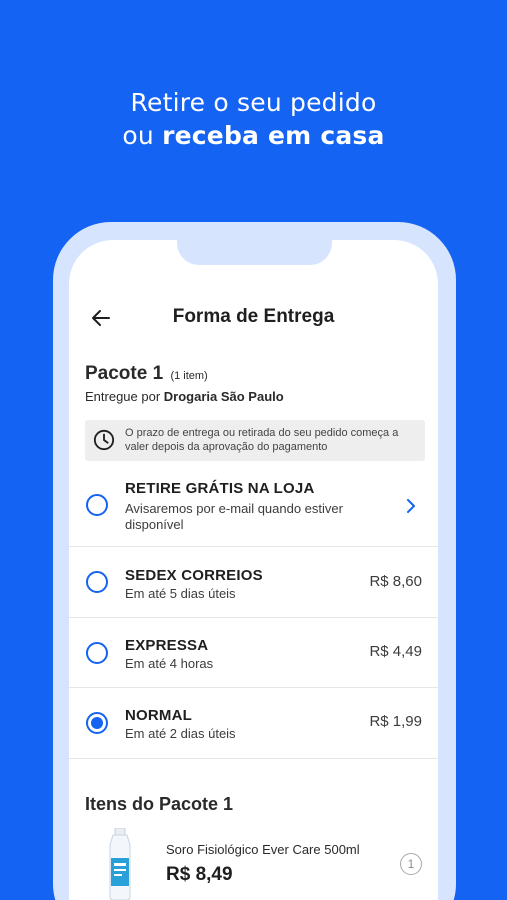 This screenshot has height=900, width=507. I want to click on option-subtitle: Em até 2 dias úteis, so click(180, 733).